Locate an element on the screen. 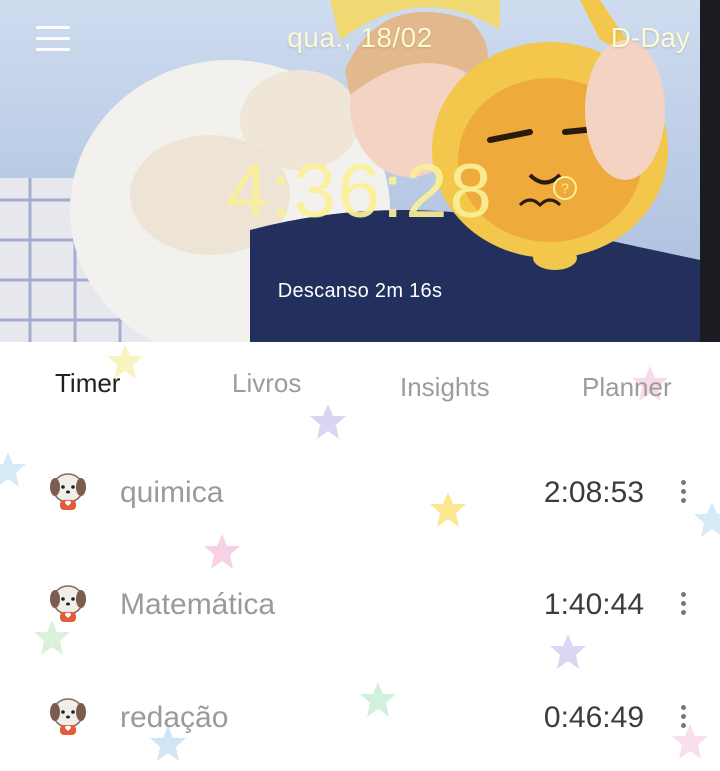 This screenshot has width=720, height=771. tab-livros: Livros is located at coordinates (266, 383).